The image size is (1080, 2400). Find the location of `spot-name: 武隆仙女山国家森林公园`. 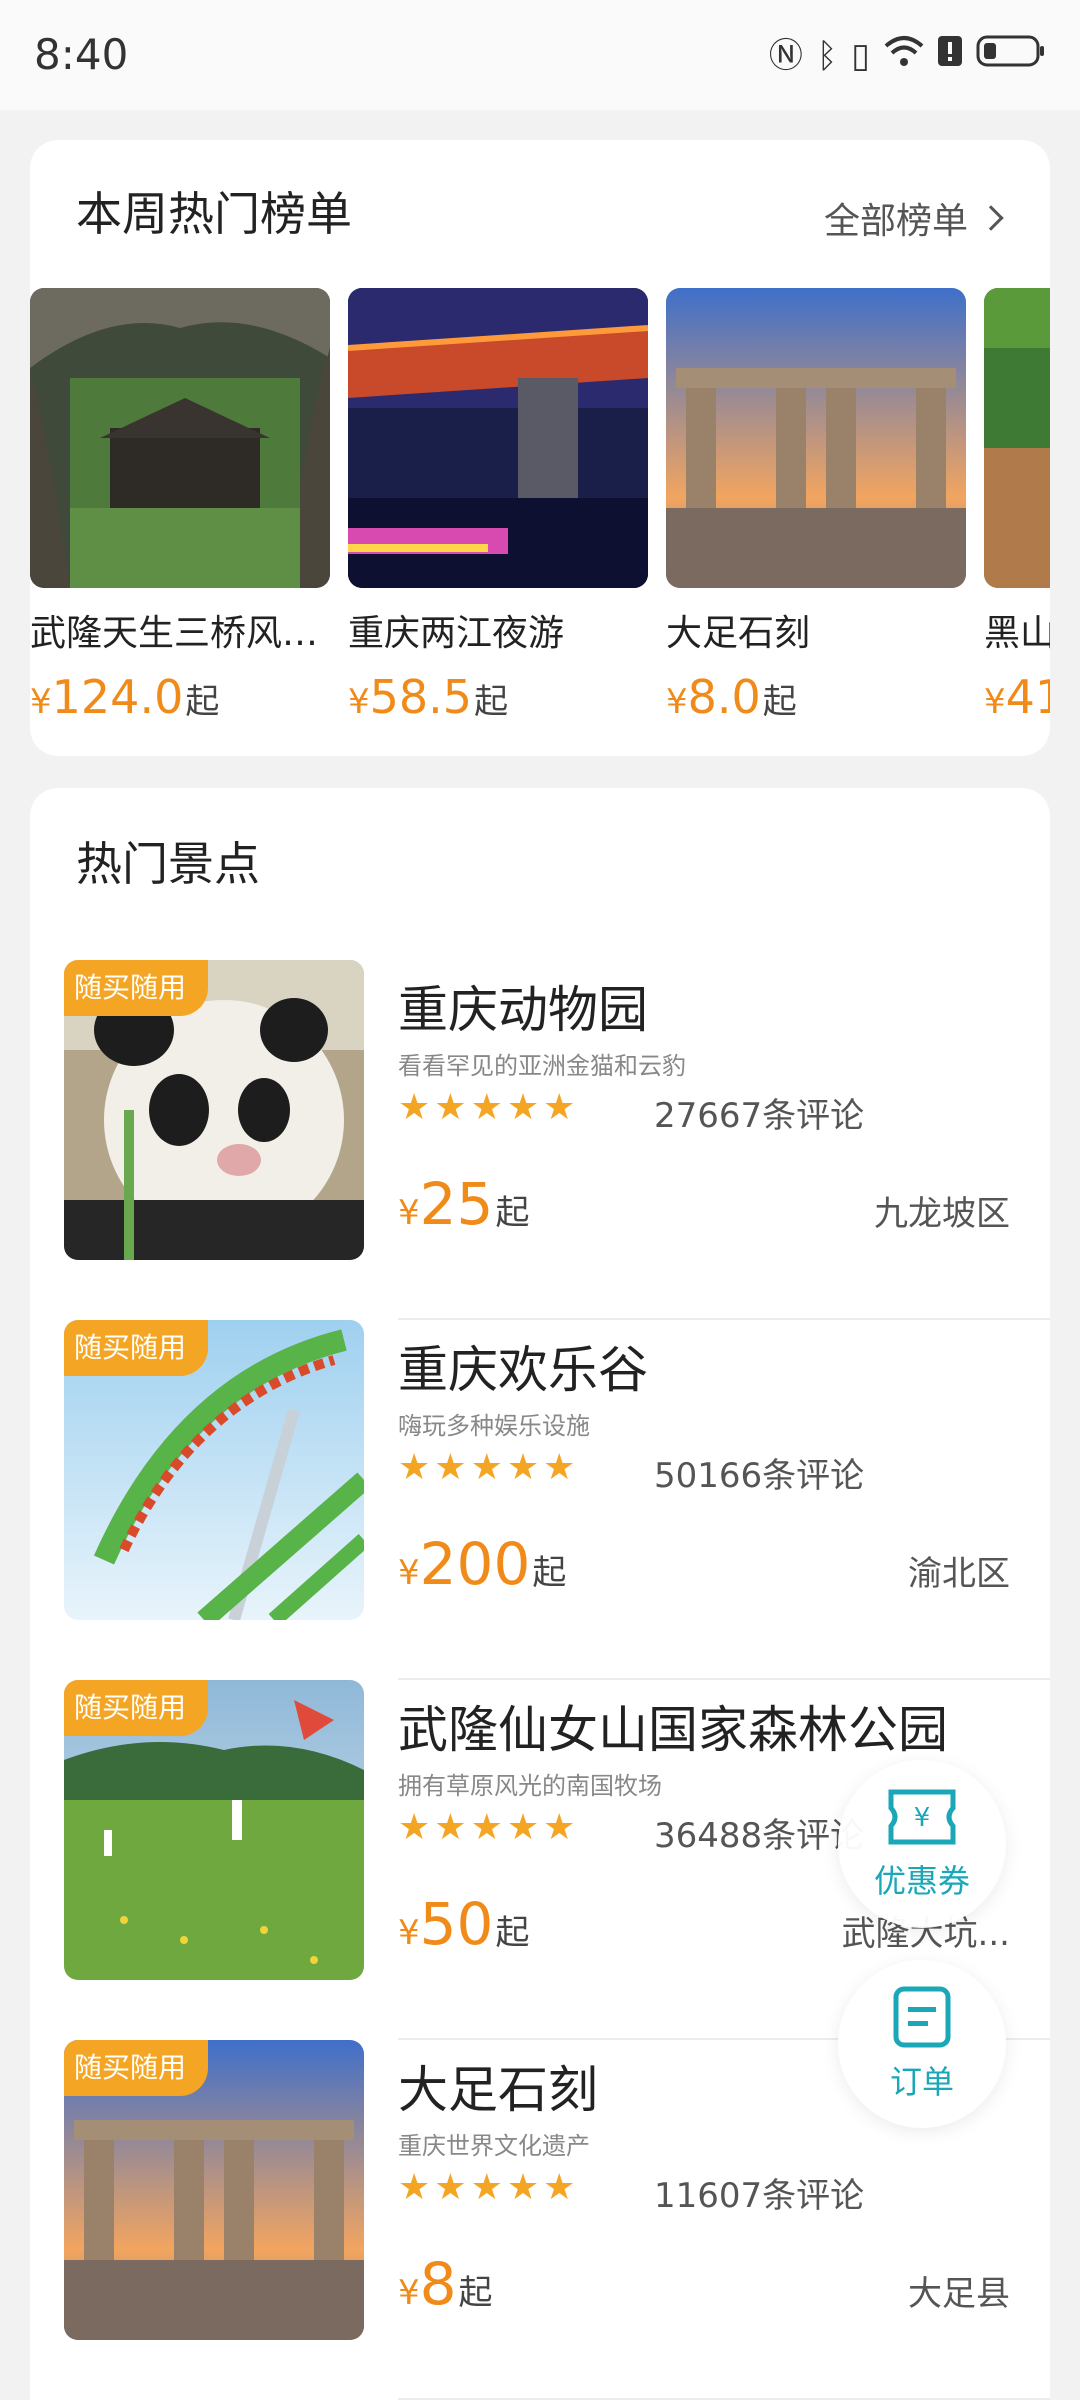

spot-name: 武隆仙女山国家森林公园 is located at coordinates (673, 1730).